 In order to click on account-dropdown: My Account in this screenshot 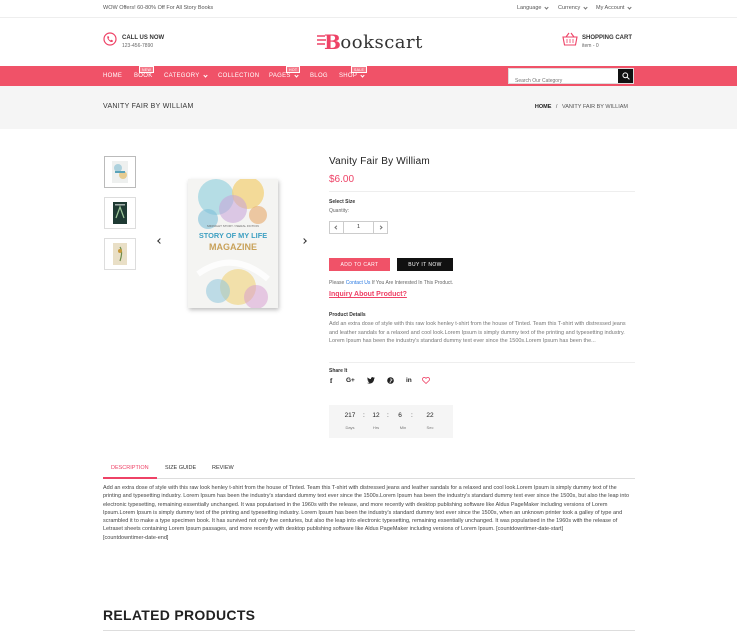, I will do `click(614, 7)`.